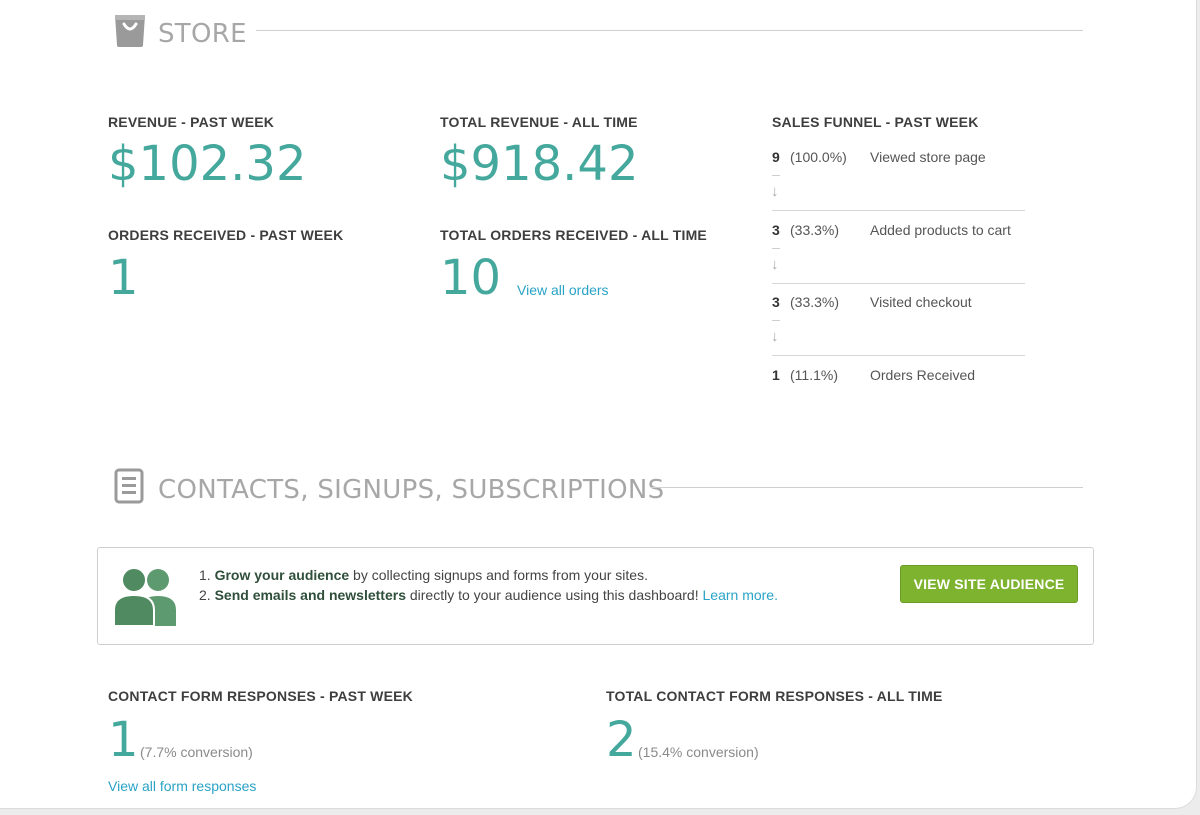 This screenshot has height=815, width=1200. I want to click on orders-week-value: 1, so click(123, 278).